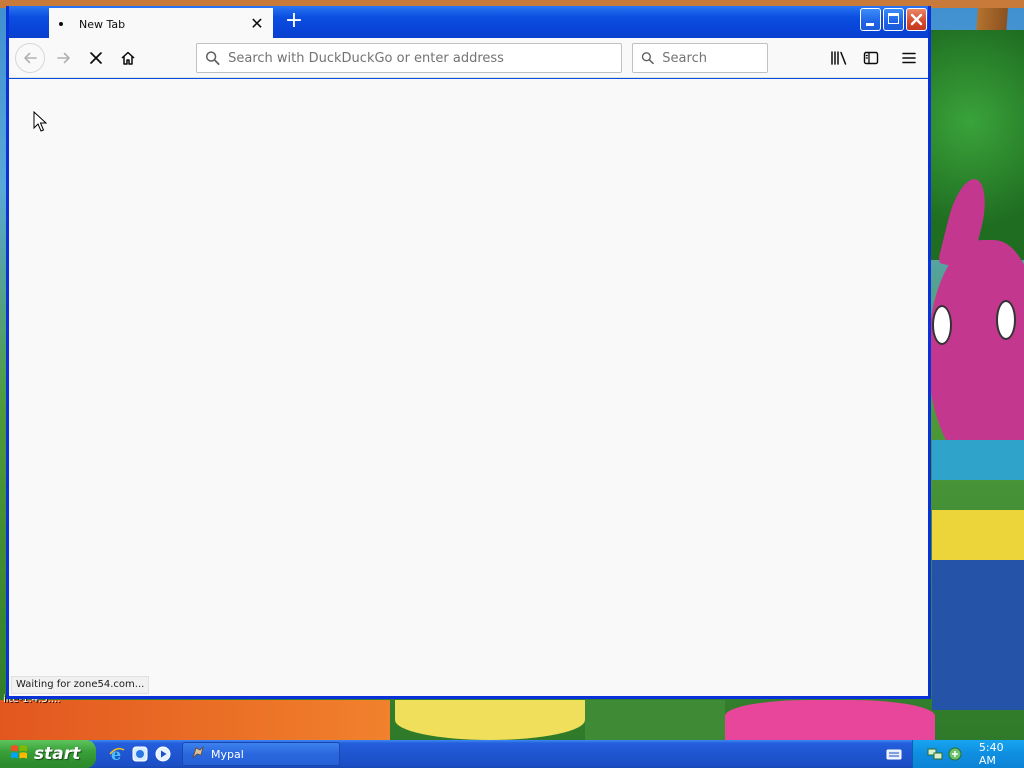 This screenshot has width=1024, height=768. I want to click on sidebar-icon, so click(871, 58).